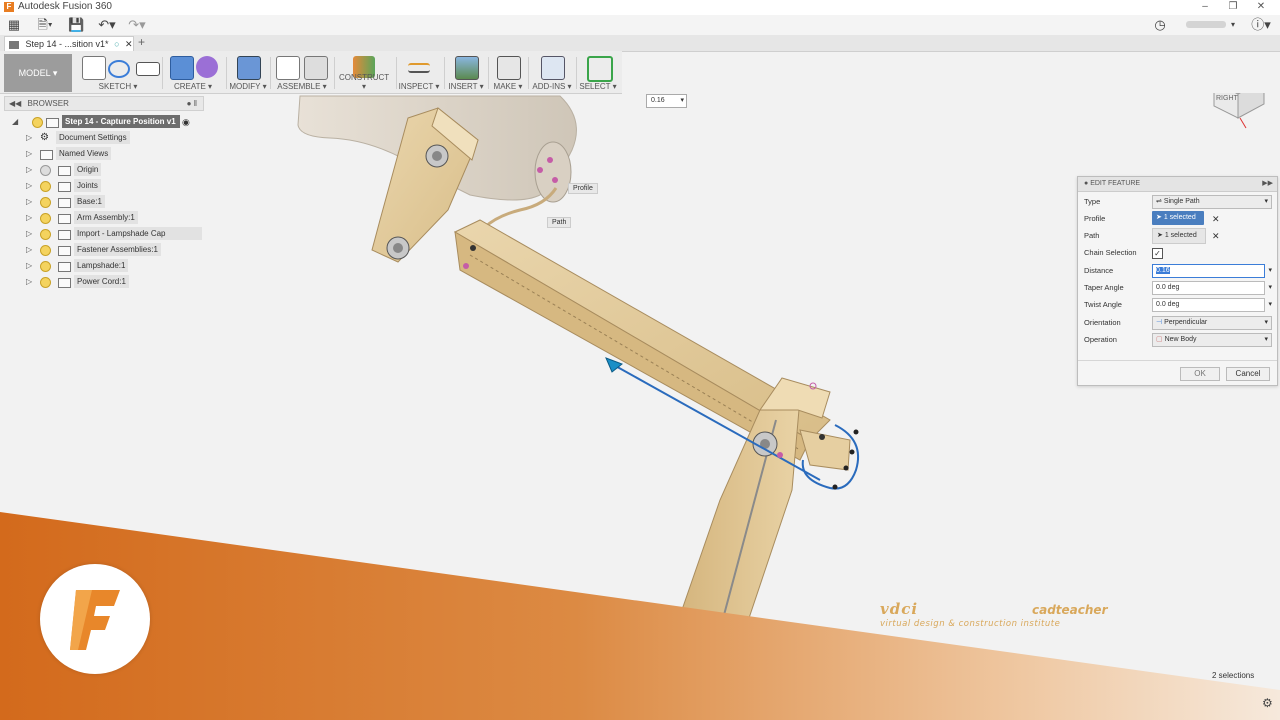 This screenshot has width=1280, height=720. Describe the element at coordinates (104, 103) in the screenshot. I see `browser-header: ◀◀ BROWSER ● ‖` at that location.